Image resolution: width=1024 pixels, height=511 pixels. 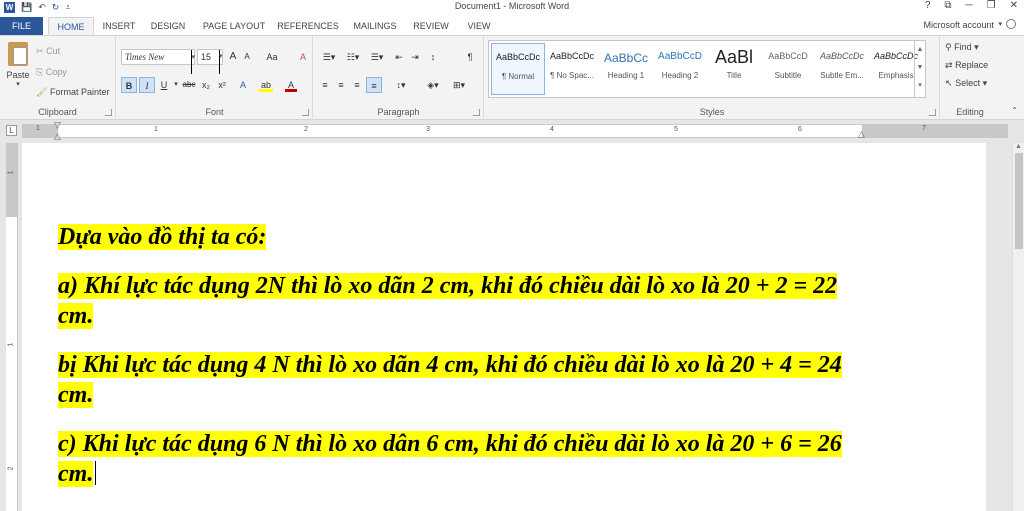 What do you see at coordinates (626, 75) in the screenshot?
I see `style-name: Heading 1` at bounding box center [626, 75].